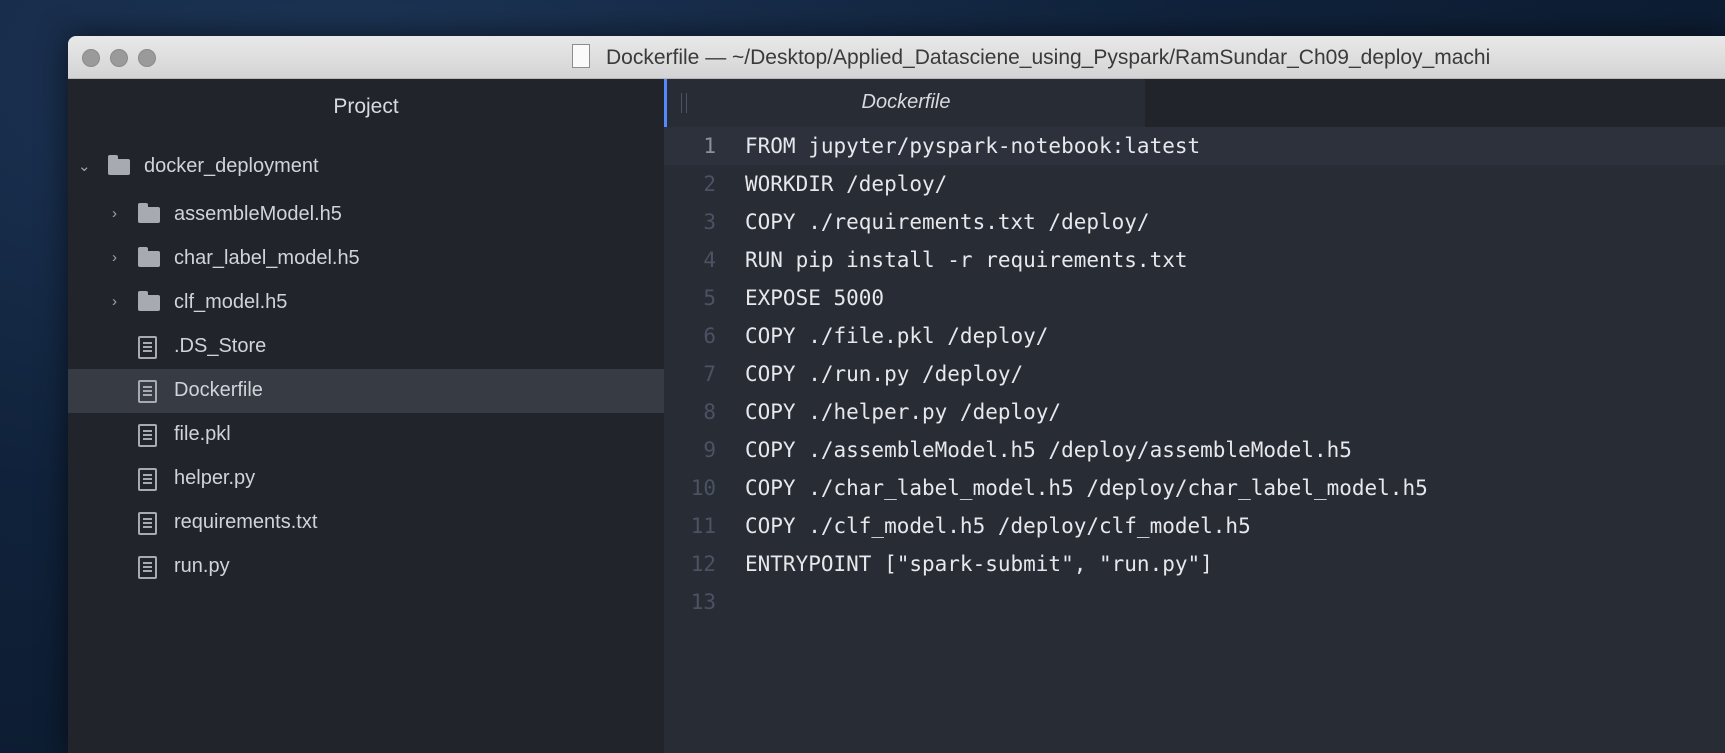 Image resolution: width=1725 pixels, height=753 pixels. What do you see at coordinates (581, 56) in the screenshot?
I see `document-icon` at bounding box center [581, 56].